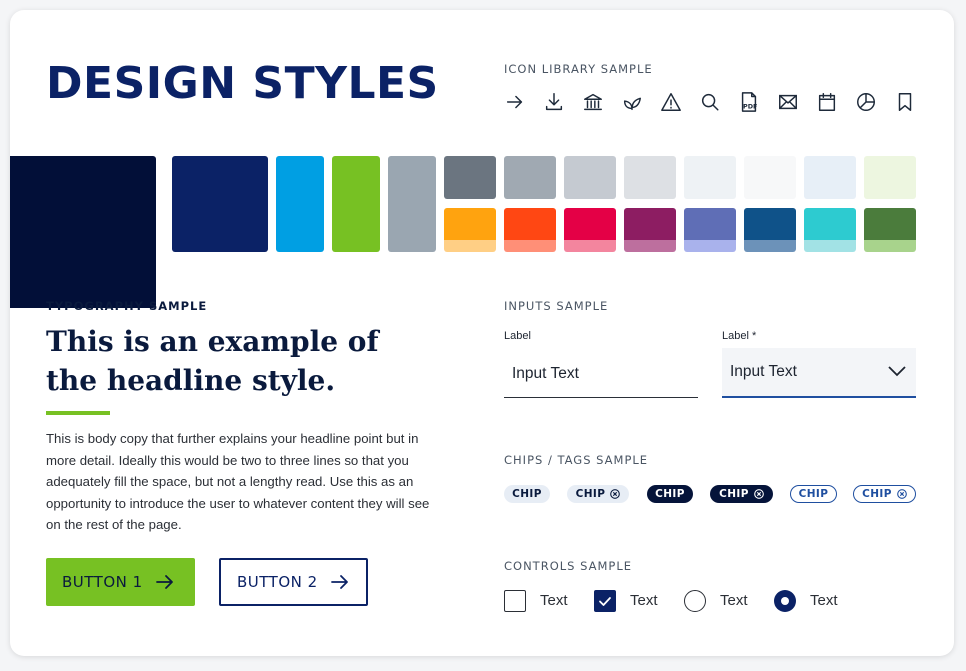 The image size is (966, 671). What do you see at coordinates (277, 582) in the screenshot?
I see `button-2-label: BUTTON 2` at bounding box center [277, 582].